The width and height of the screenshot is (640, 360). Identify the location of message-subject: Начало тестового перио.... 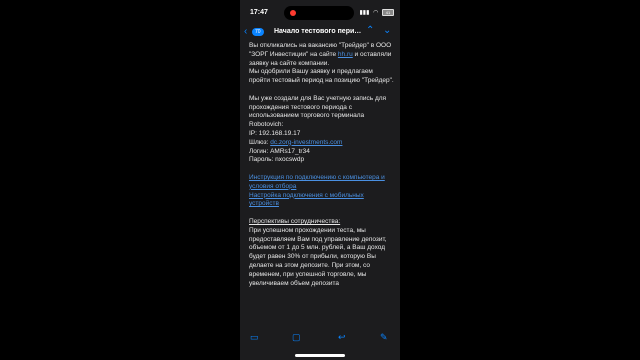
(319, 31).